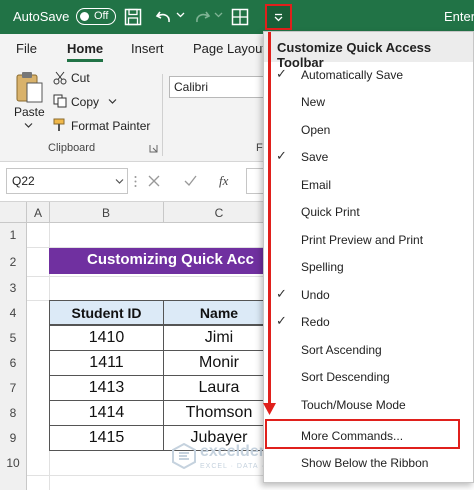 This screenshot has height=490, width=474. I want to click on menu-item-save: ✓ Save, so click(368, 157).